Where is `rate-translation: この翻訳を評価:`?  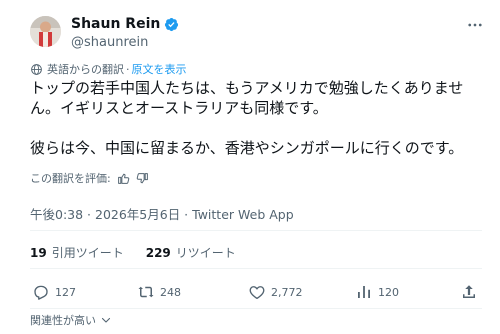
rate-translation: この翻訳を評価: is located at coordinates (89, 178).